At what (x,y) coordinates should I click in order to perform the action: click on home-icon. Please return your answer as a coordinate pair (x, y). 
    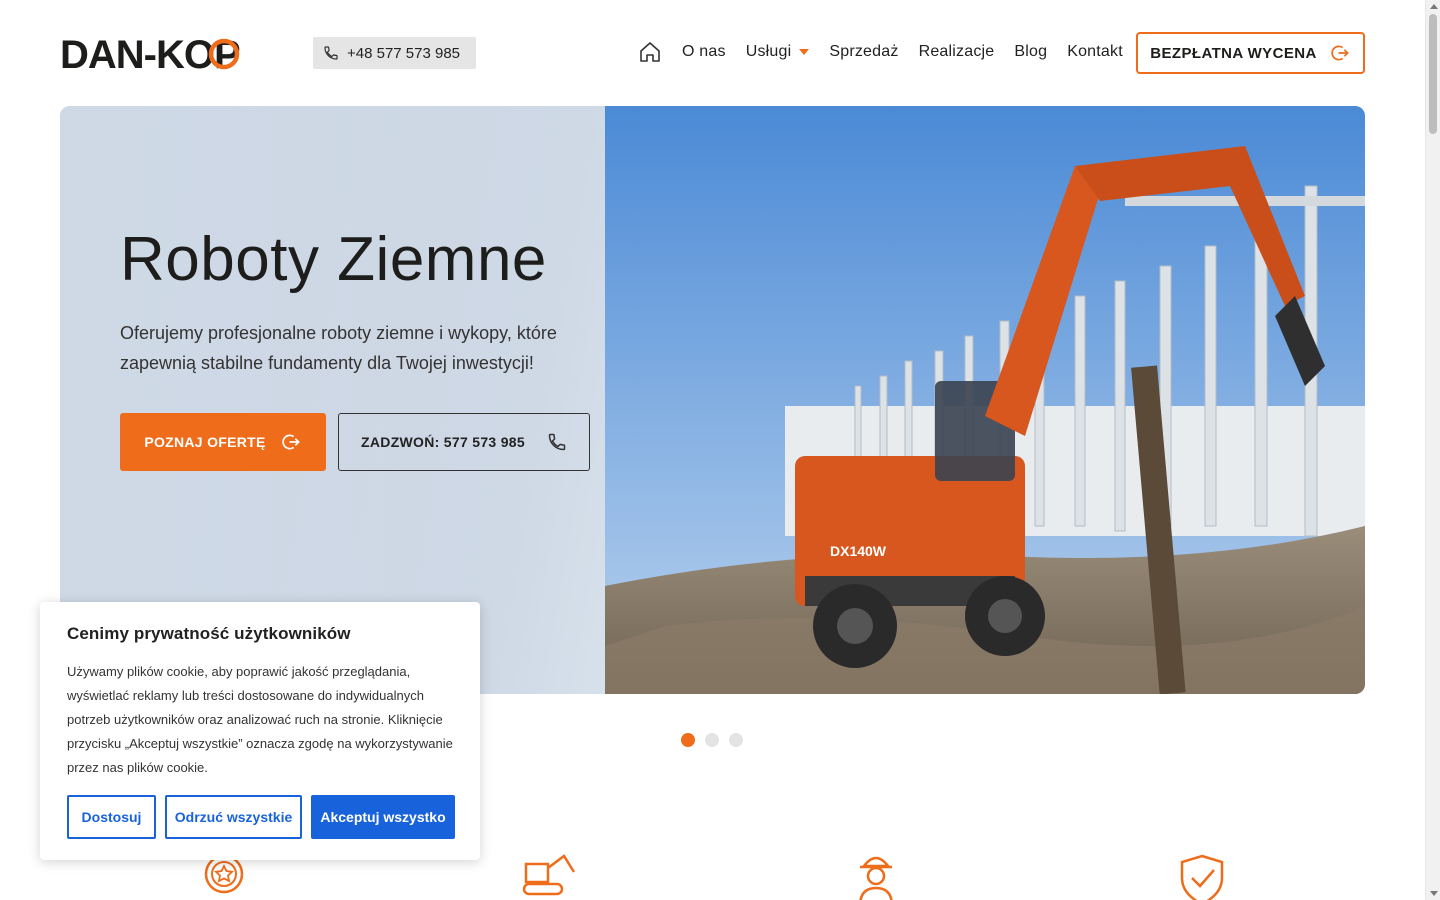
    Looking at the image, I should click on (650, 52).